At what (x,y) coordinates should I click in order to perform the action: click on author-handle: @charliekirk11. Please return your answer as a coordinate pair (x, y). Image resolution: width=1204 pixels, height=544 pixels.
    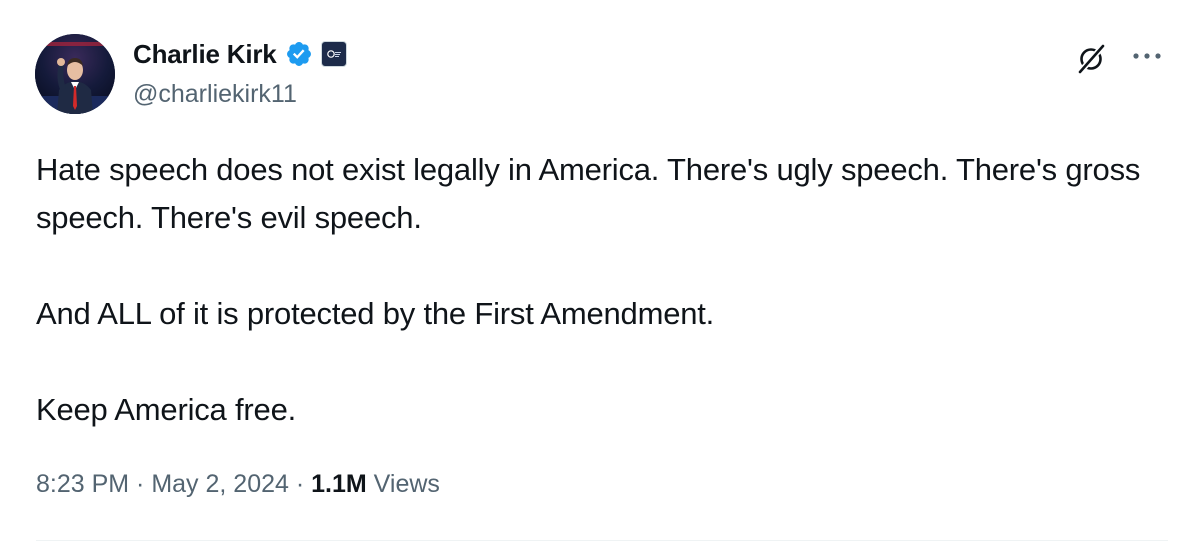
    Looking at the image, I should click on (215, 94).